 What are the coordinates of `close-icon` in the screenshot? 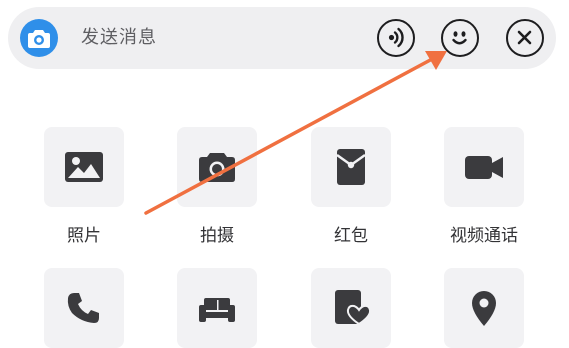 It's located at (524, 37).